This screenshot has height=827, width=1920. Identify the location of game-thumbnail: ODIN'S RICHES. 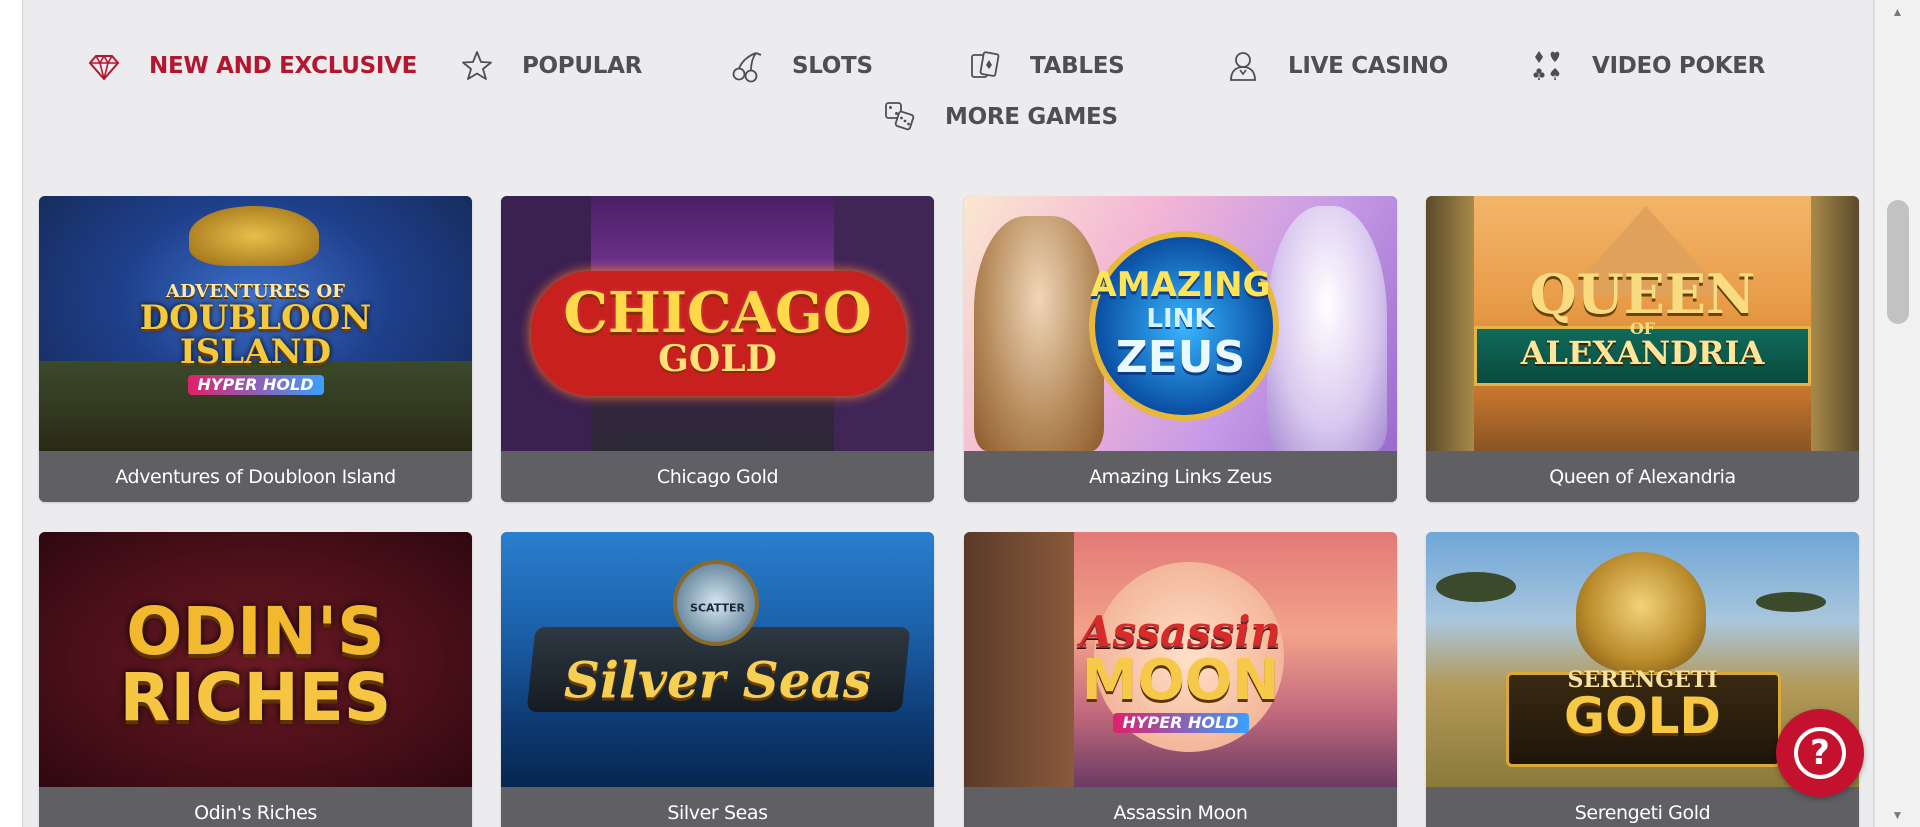
(255, 659).